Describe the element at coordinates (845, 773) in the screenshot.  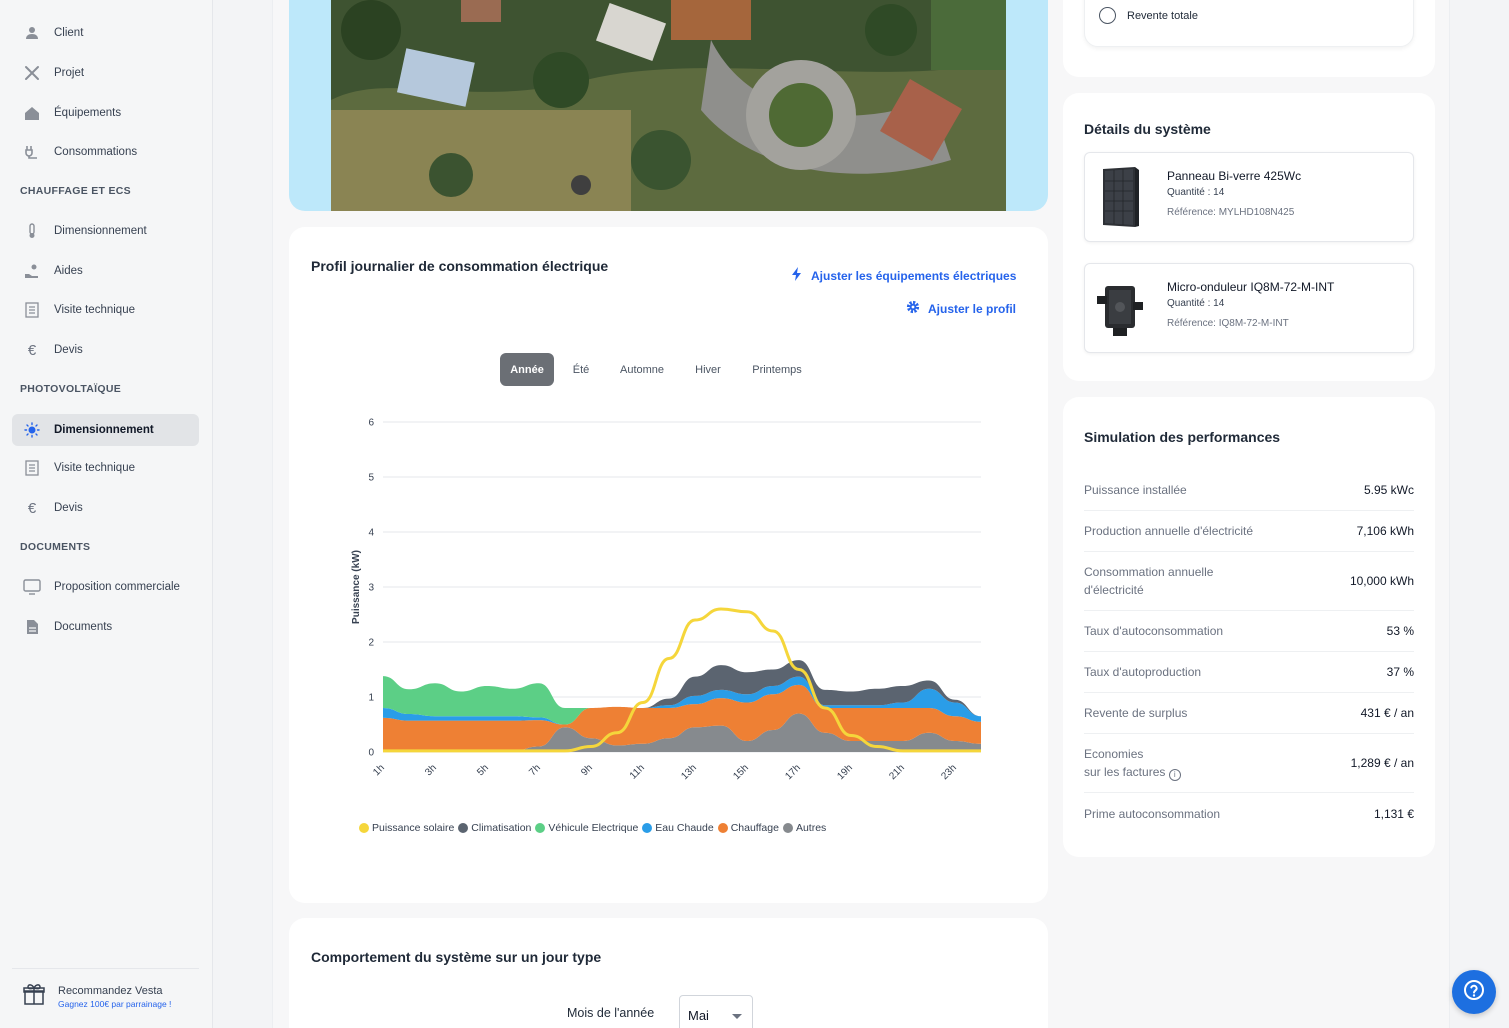
I see `x-tick-label: 19h` at that location.